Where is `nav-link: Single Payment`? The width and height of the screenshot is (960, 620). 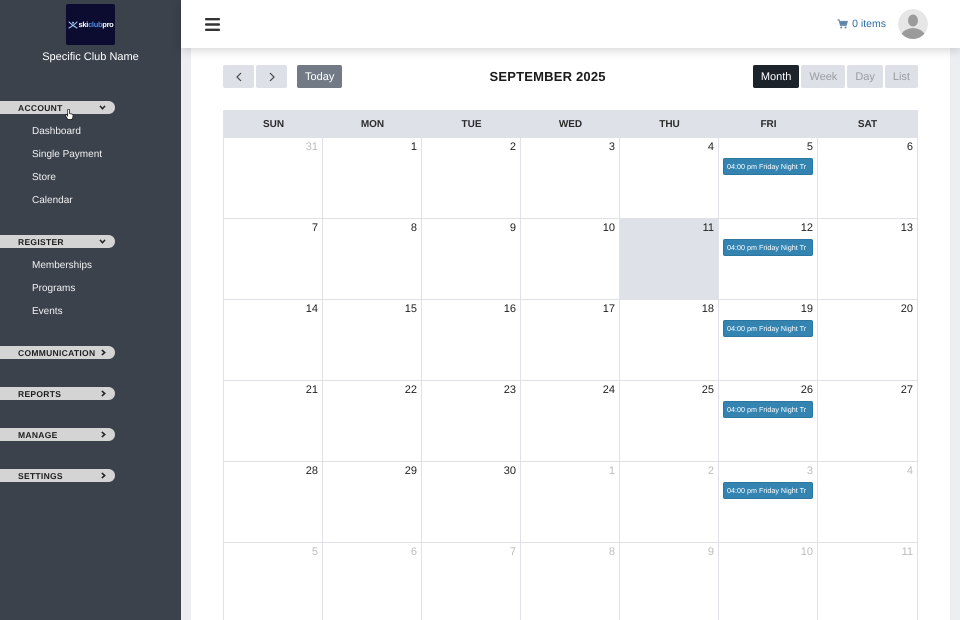
nav-link: Single Payment is located at coordinates (51, 154).